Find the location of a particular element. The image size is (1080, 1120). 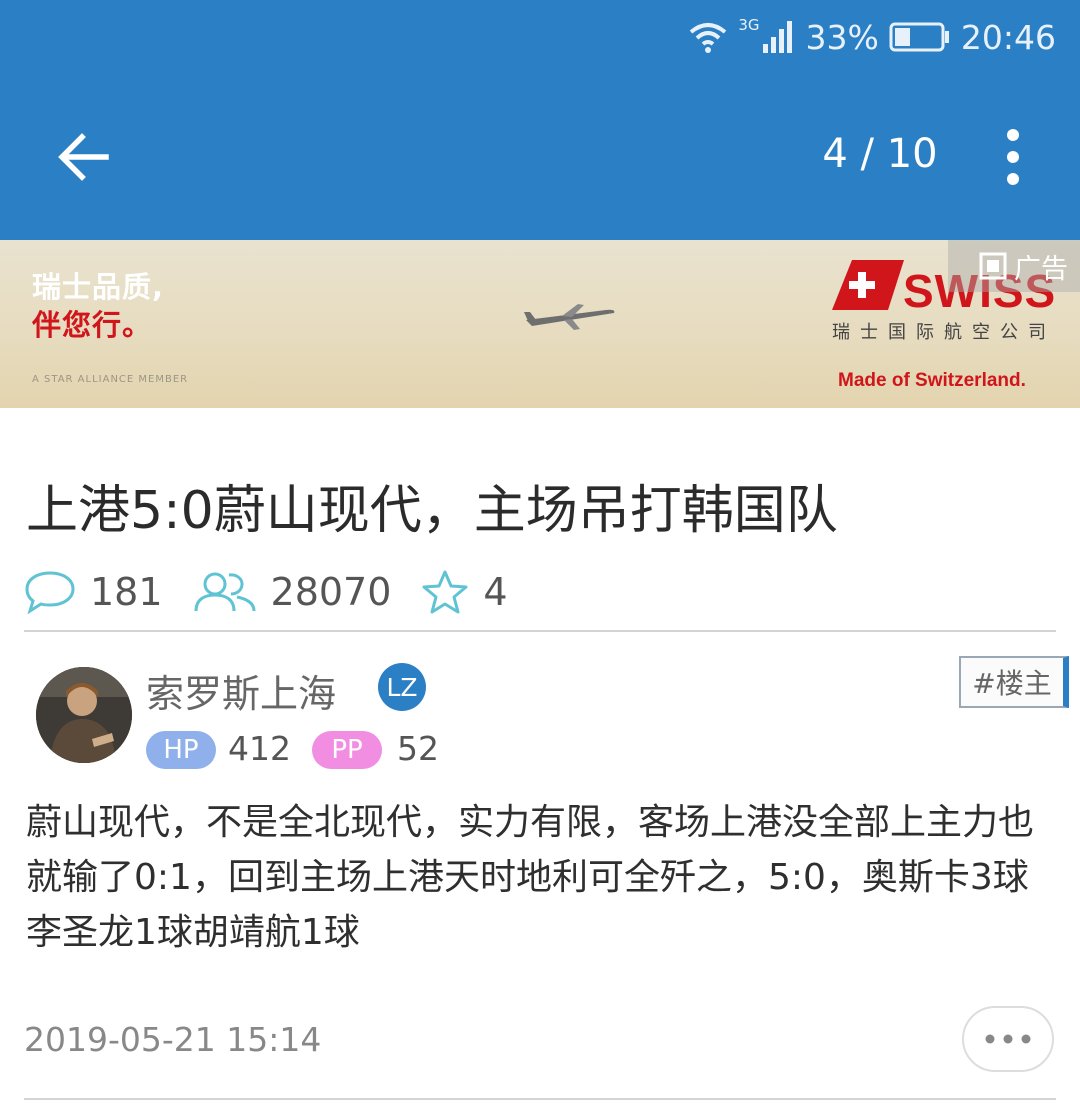

post-title: 上港5:0蔚山现代，主场吊打韩国队 is located at coordinates (432, 511).